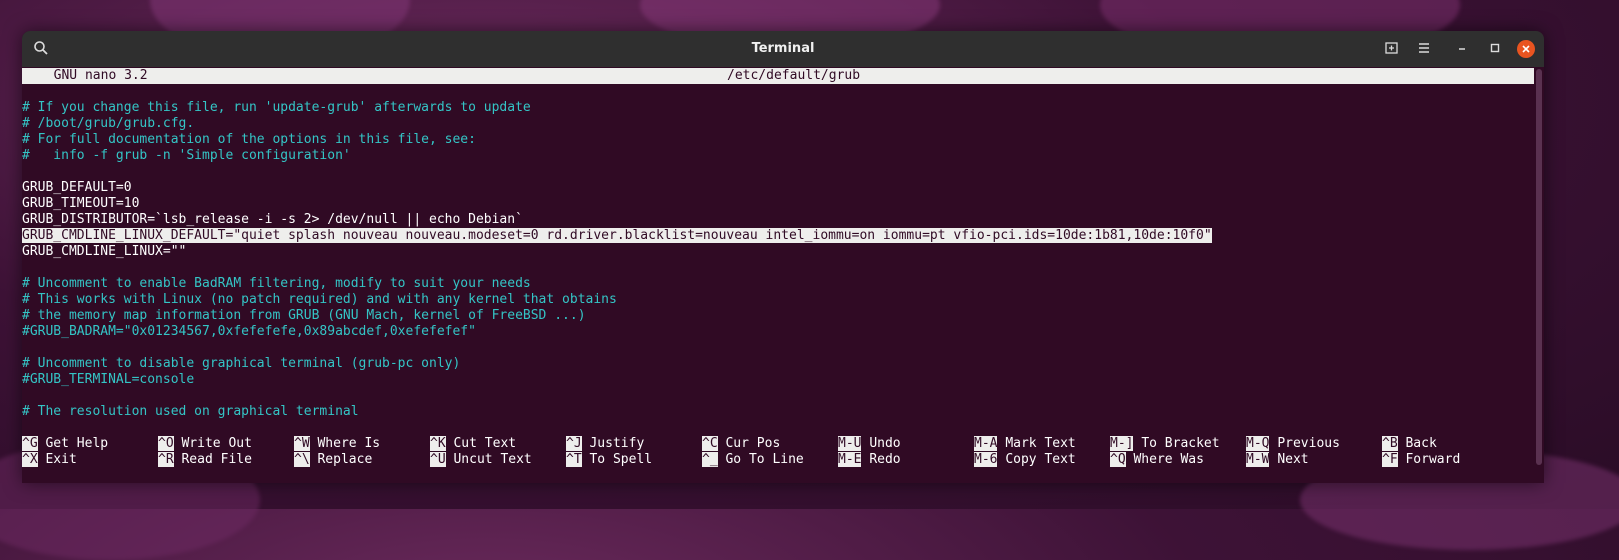 Image resolution: width=1619 pixels, height=560 pixels. I want to click on code-text: GRUB_CMDLINE_LINUX="", so click(104, 251).